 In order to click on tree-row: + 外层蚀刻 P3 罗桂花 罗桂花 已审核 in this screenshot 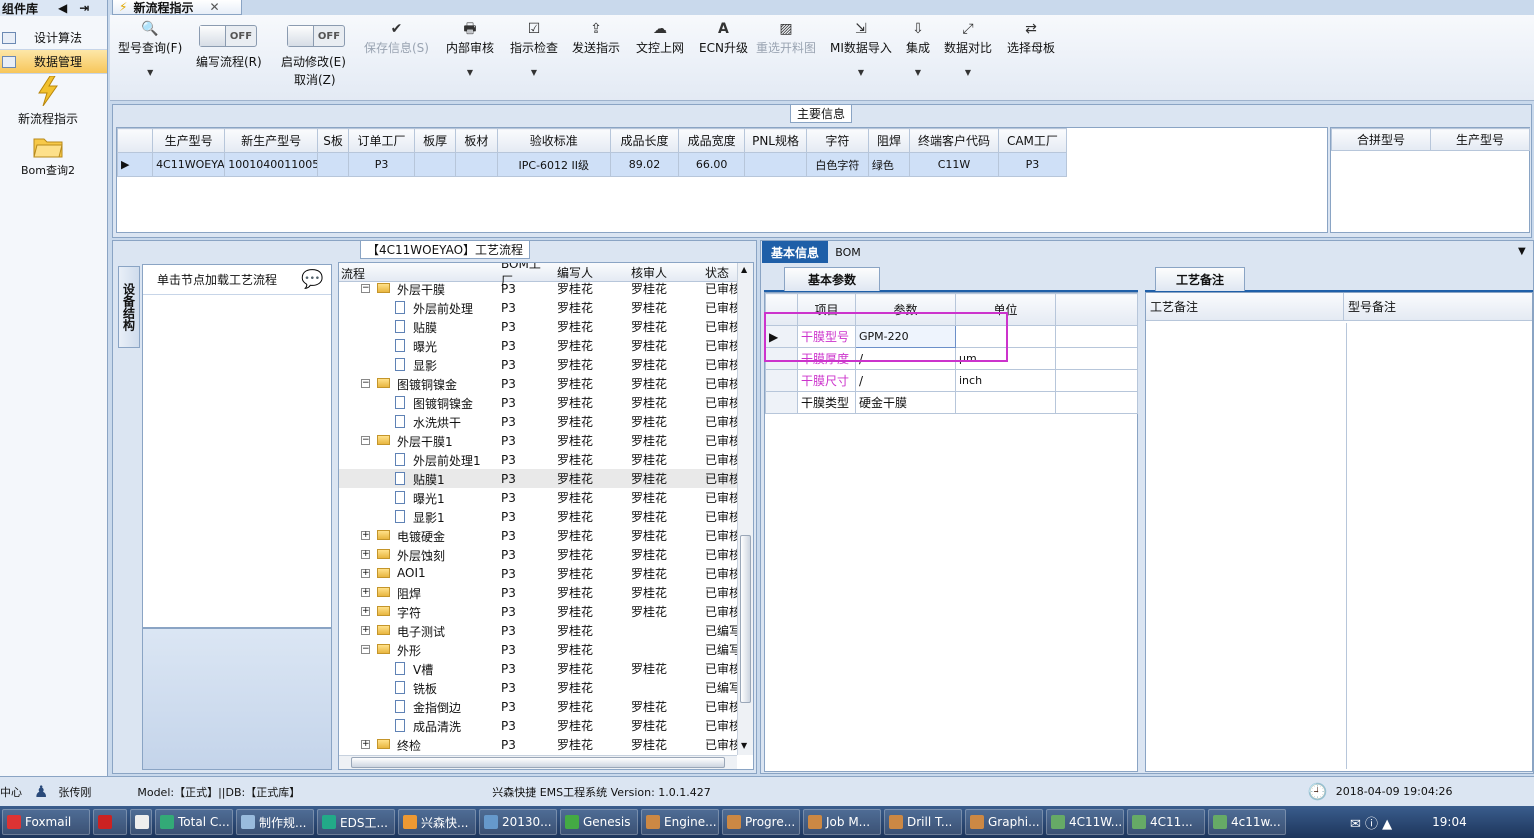, I will do `click(538, 554)`.